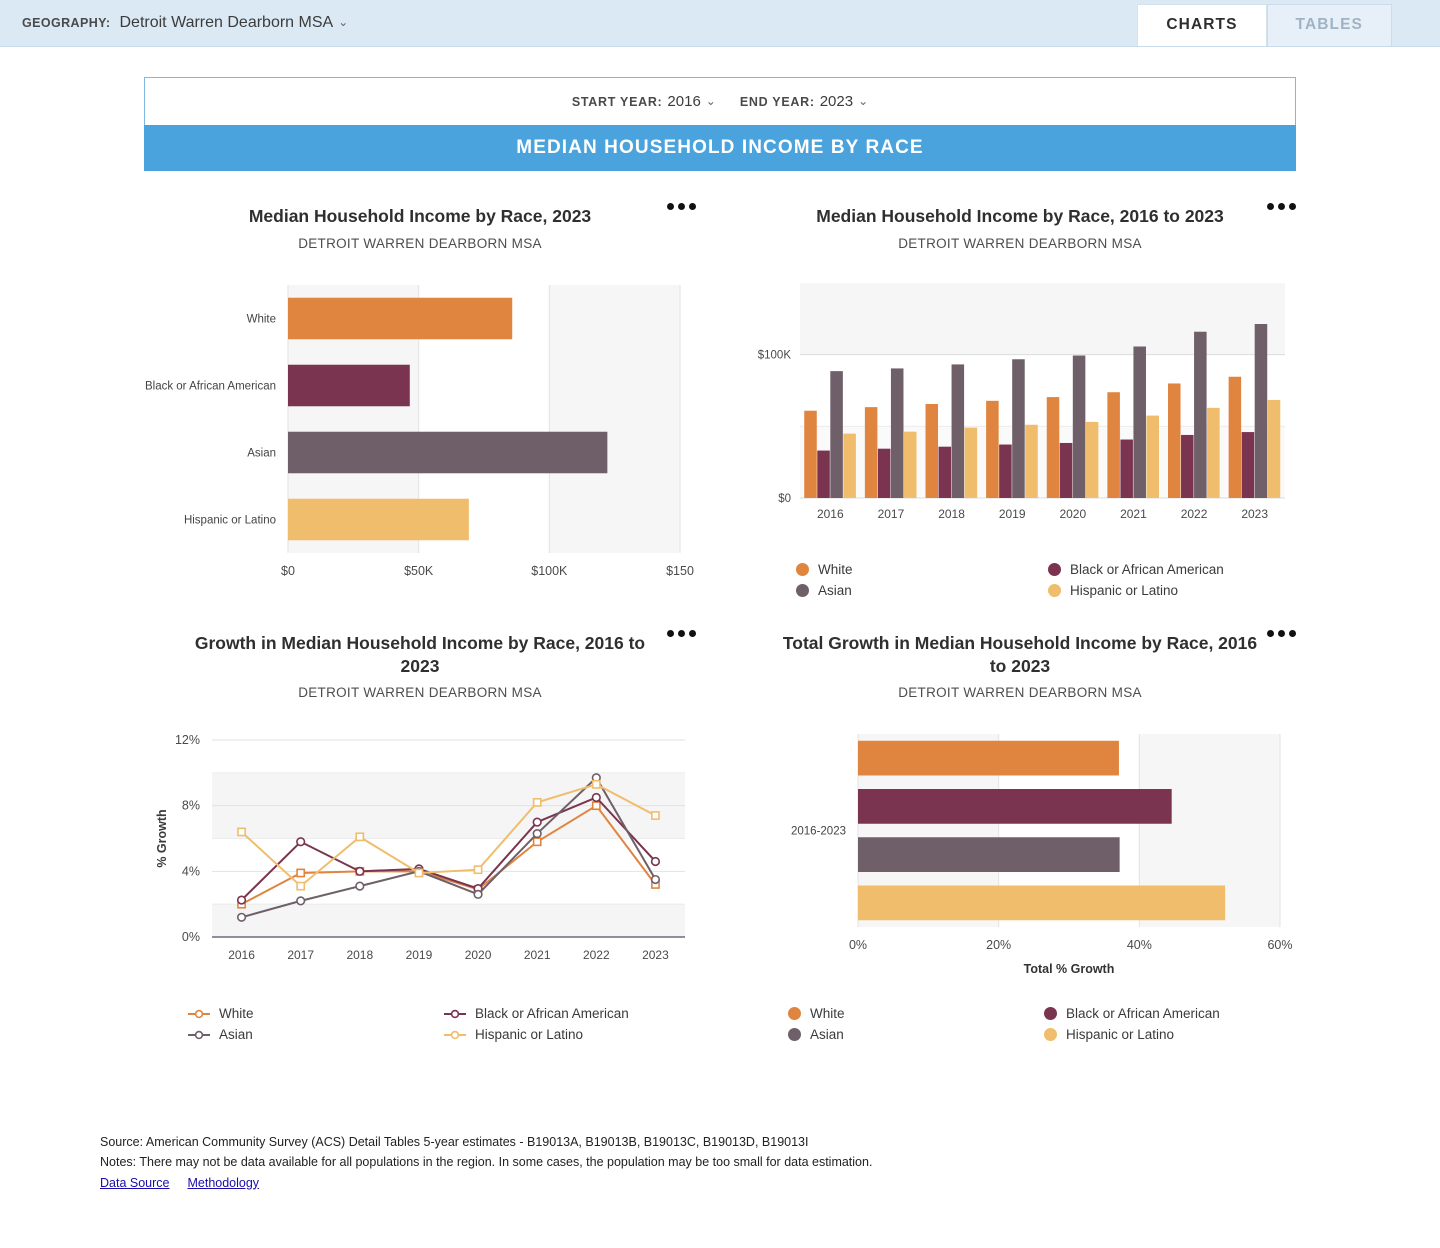  I want to click on tab-charts: CHARTS, so click(1202, 25).